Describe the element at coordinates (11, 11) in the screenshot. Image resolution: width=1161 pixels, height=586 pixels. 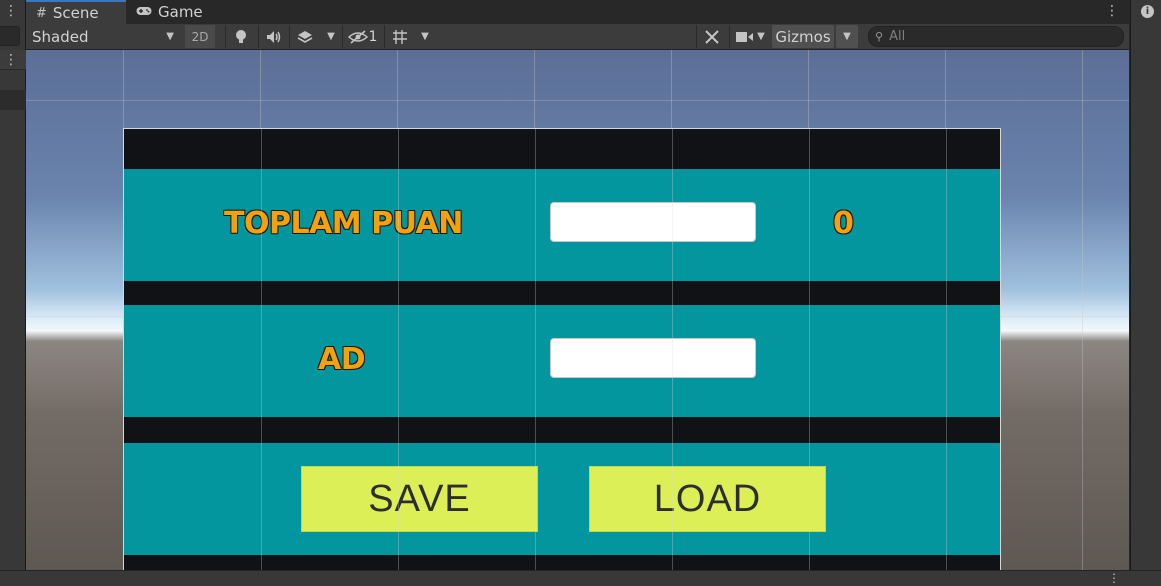
I see `left-panel-menu-icon: ⋮` at that location.